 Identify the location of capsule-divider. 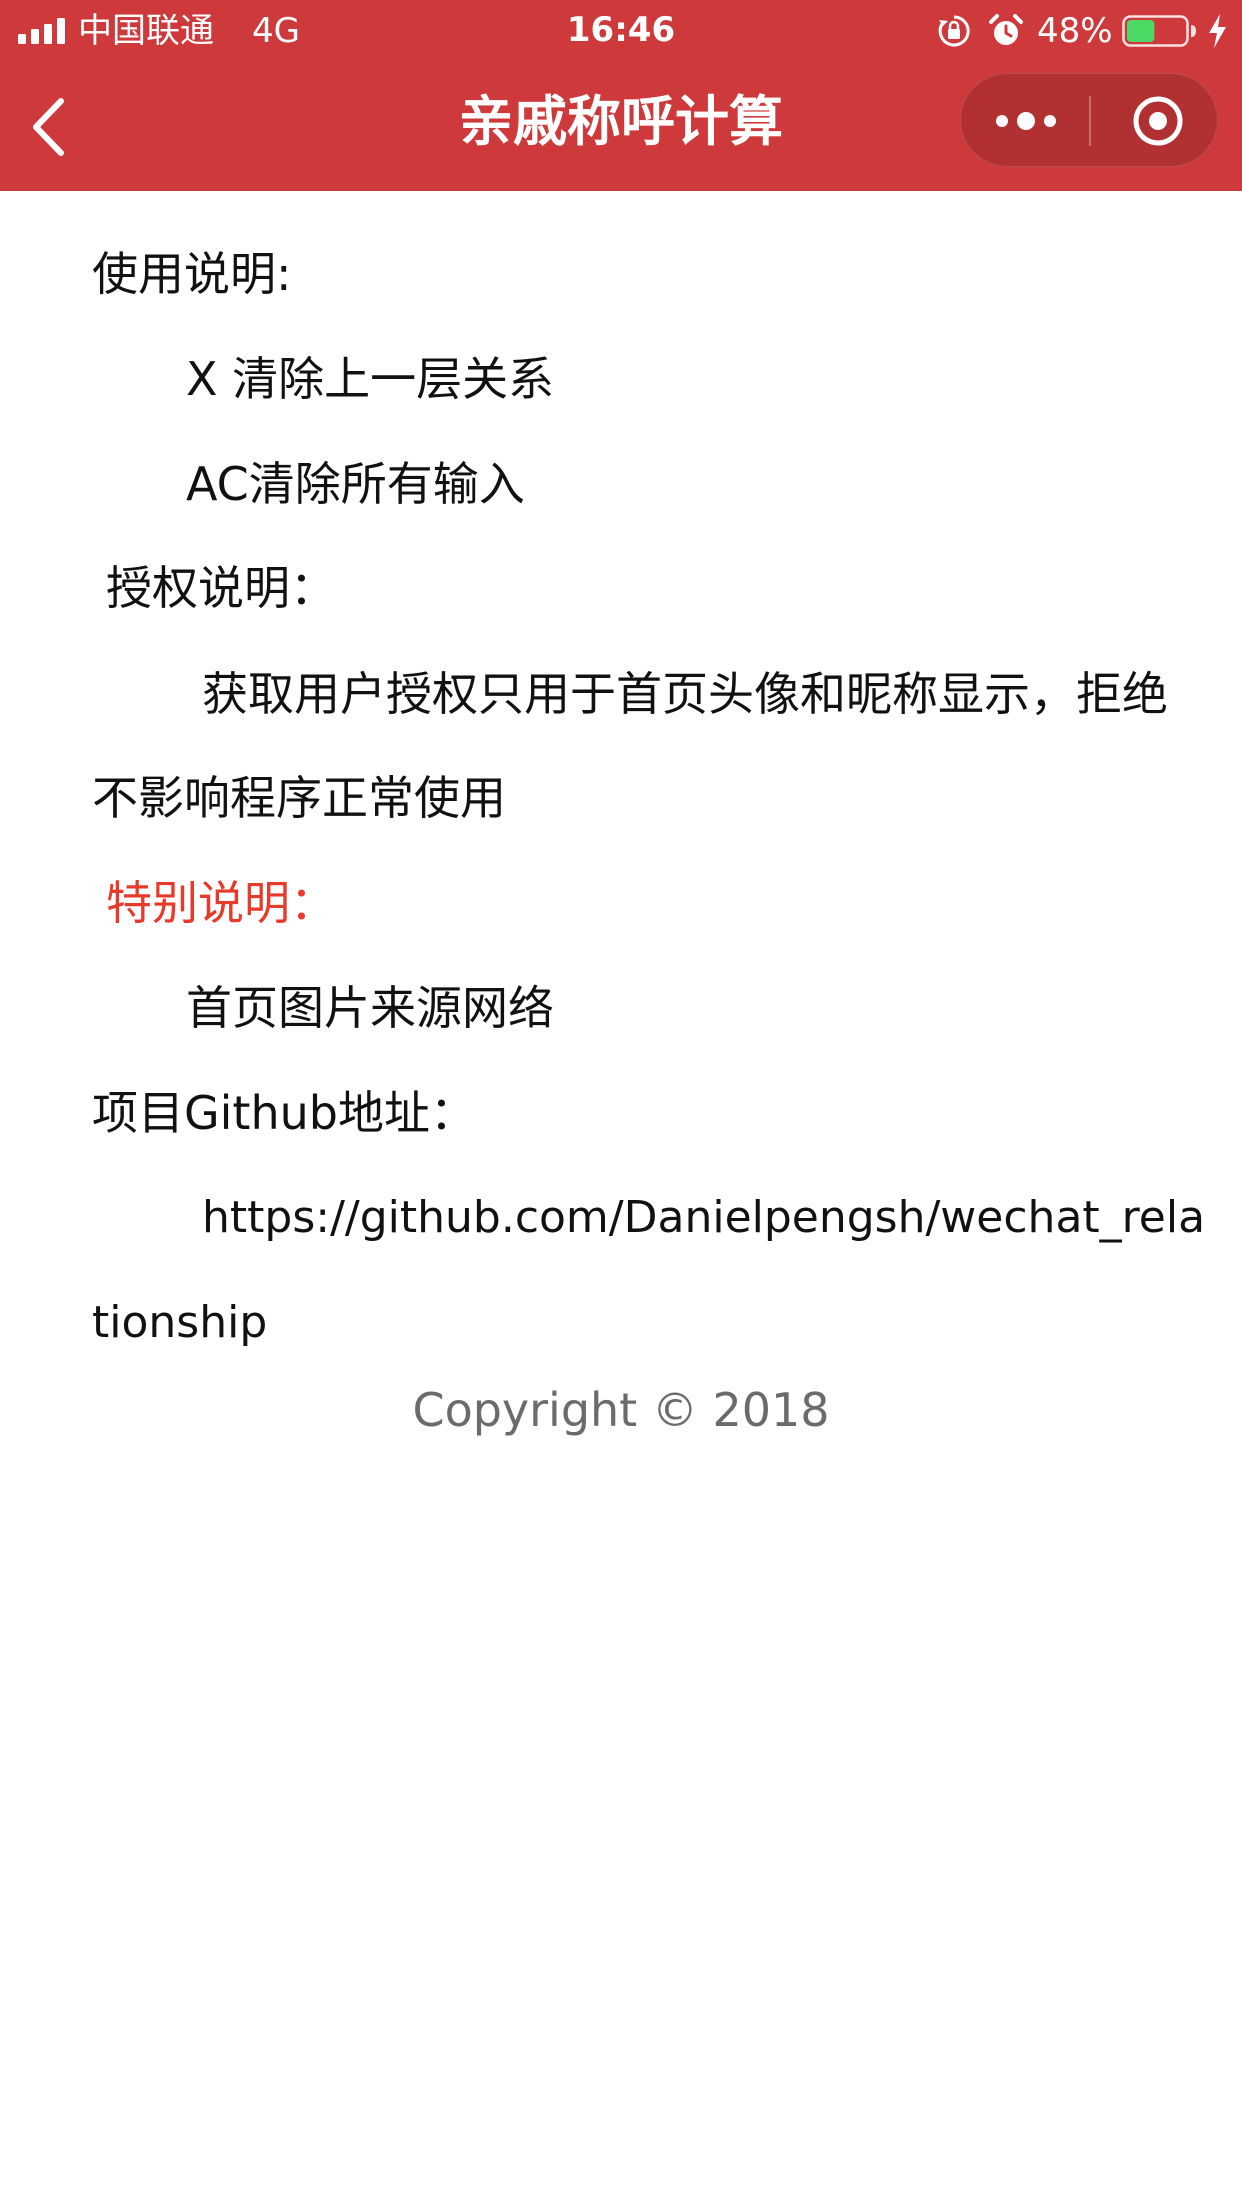
(1090, 121).